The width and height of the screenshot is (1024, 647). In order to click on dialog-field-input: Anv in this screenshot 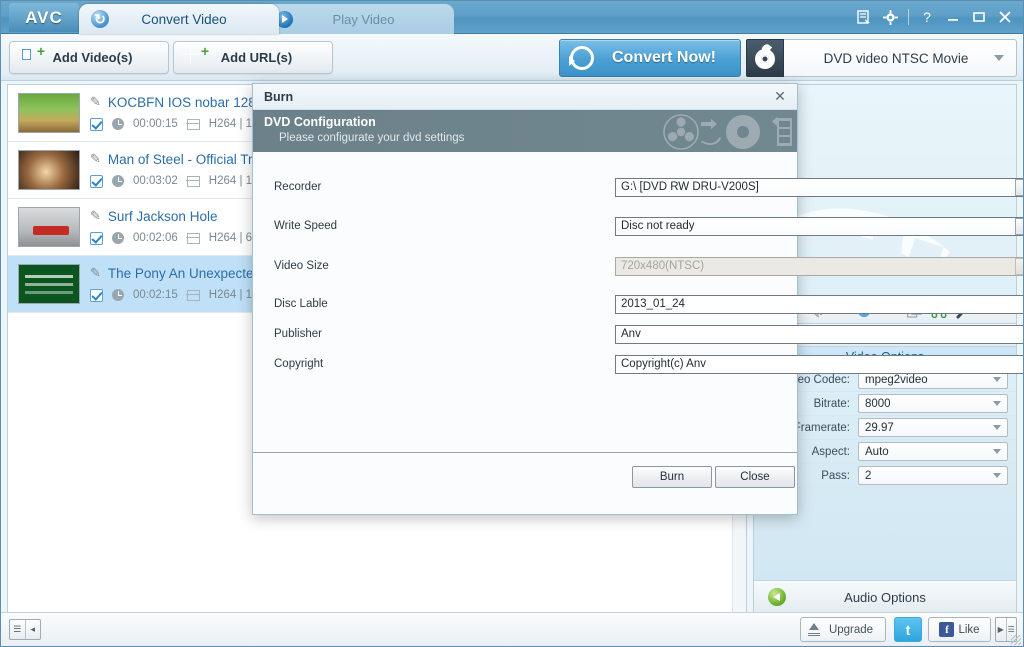, I will do `click(819, 334)`.